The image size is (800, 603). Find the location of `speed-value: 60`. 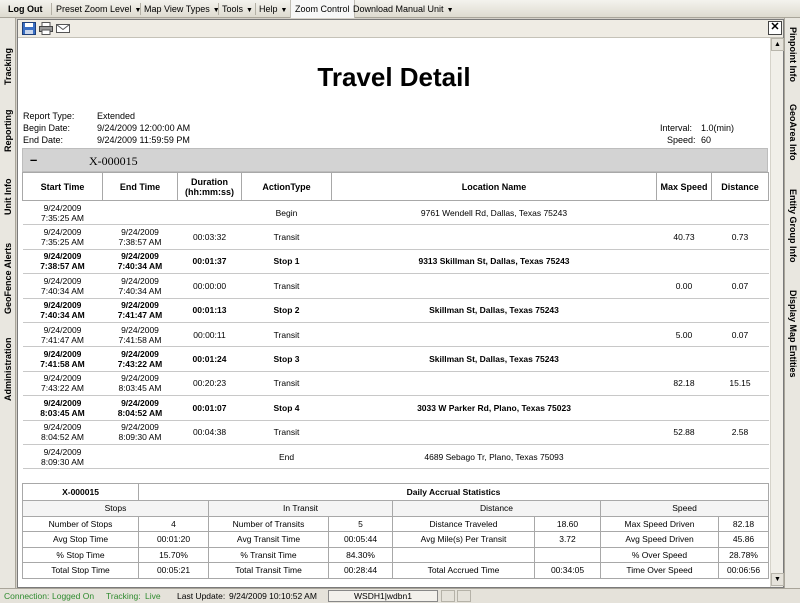

speed-value: 60 is located at coordinates (706, 140).